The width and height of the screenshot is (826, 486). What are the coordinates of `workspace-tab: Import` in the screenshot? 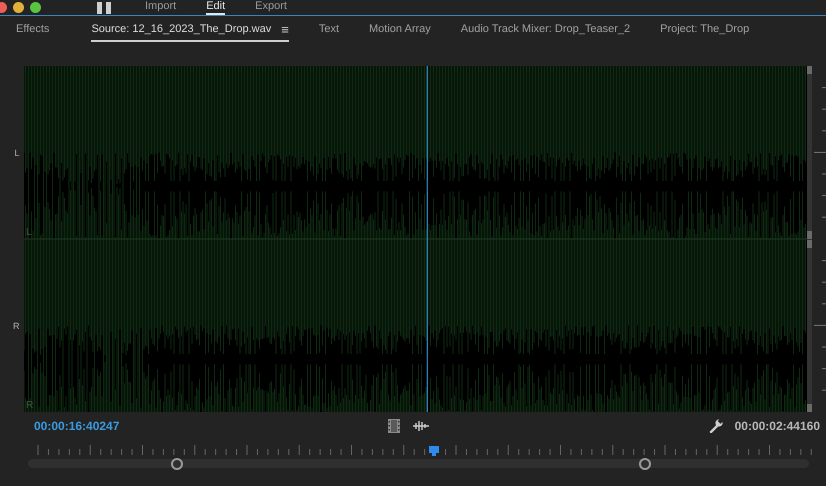 It's located at (160, 7).